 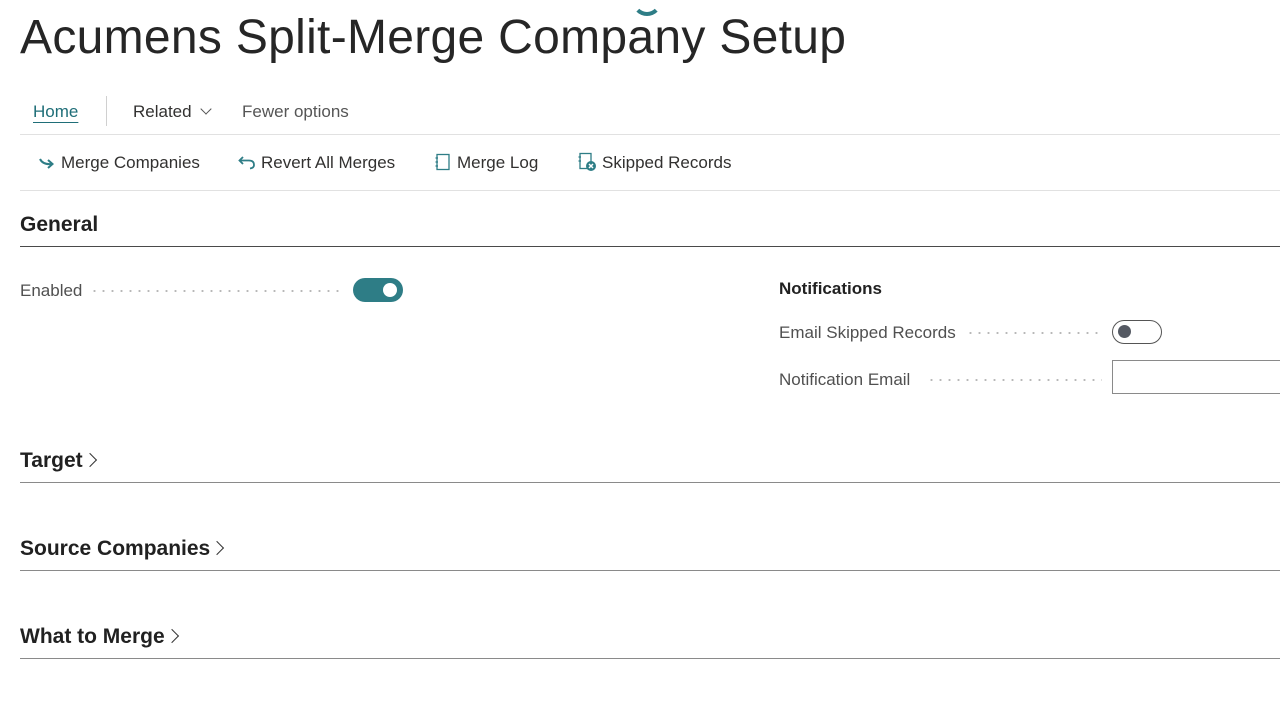 What do you see at coordinates (433, 37) in the screenshot?
I see `page-title: Acumens Split-Merge Company Setup` at bounding box center [433, 37].